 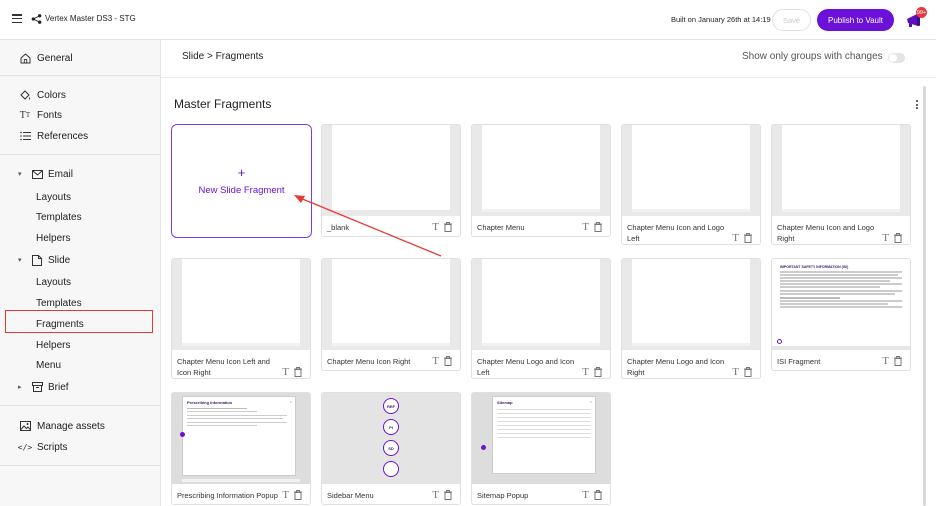 I want to click on fragment-card: _blank T, so click(x=391, y=180).